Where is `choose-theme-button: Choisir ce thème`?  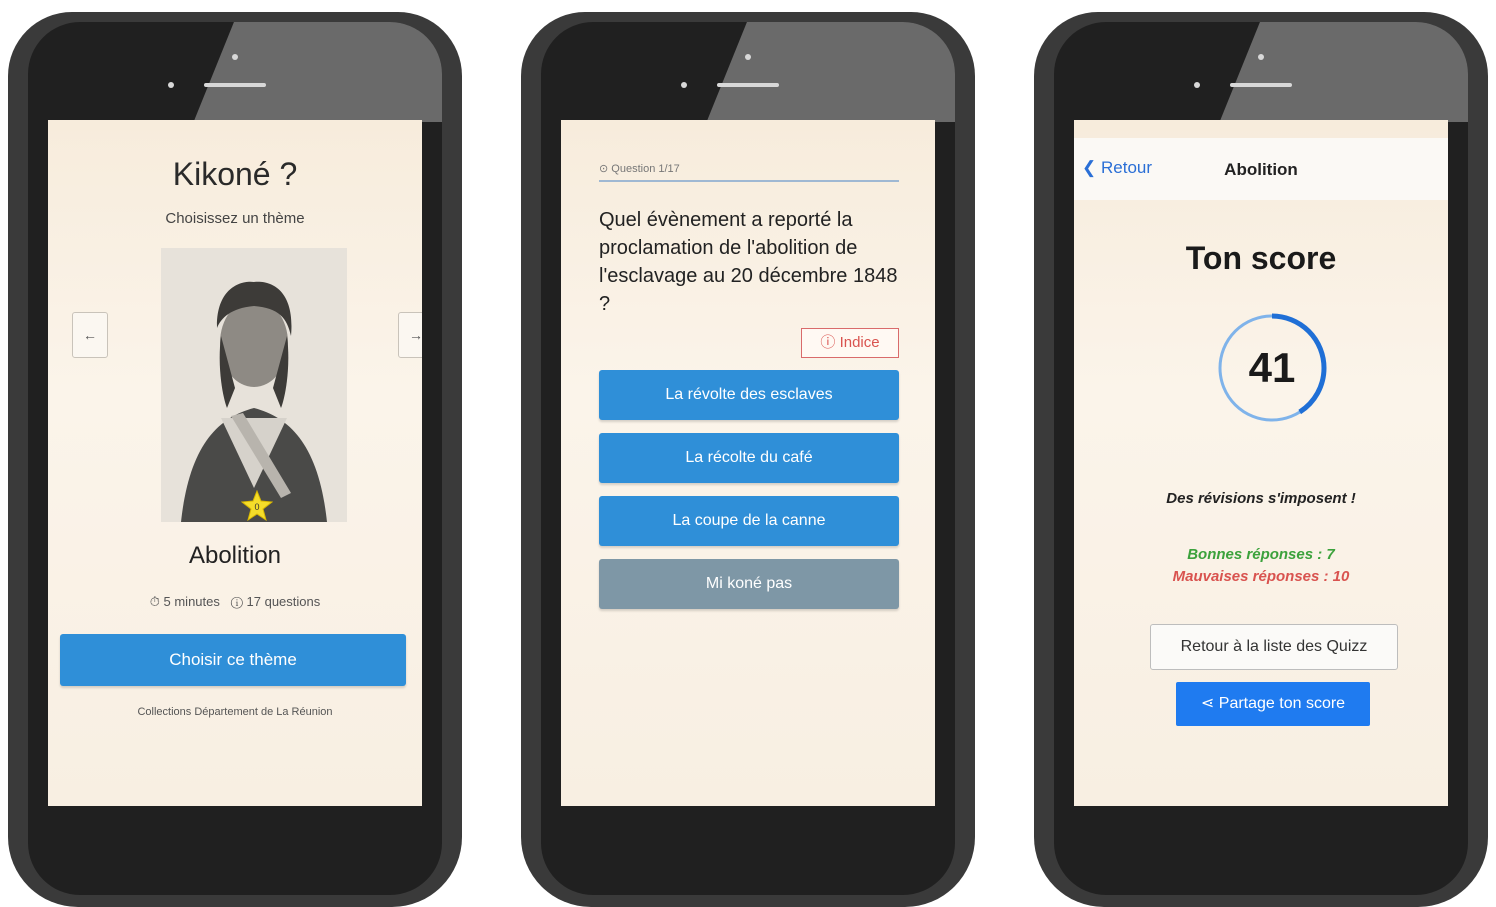
choose-theme-button: Choisir ce thème is located at coordinates (233, 660).